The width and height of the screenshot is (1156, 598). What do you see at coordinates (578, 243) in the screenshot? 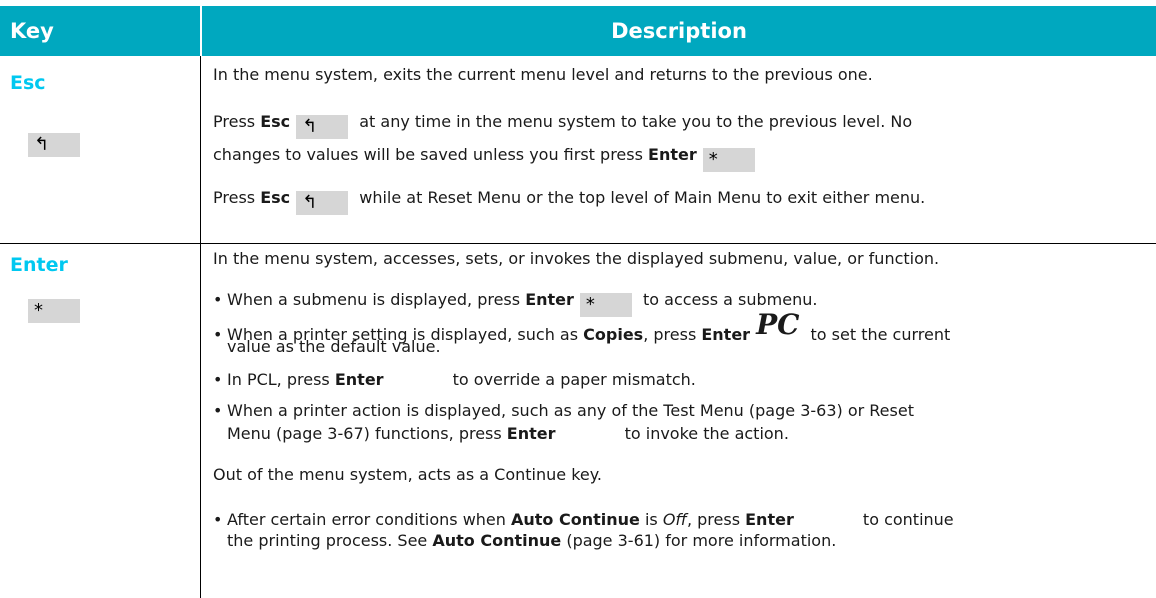
I see `row-divider` at bounding box center [578, 243].